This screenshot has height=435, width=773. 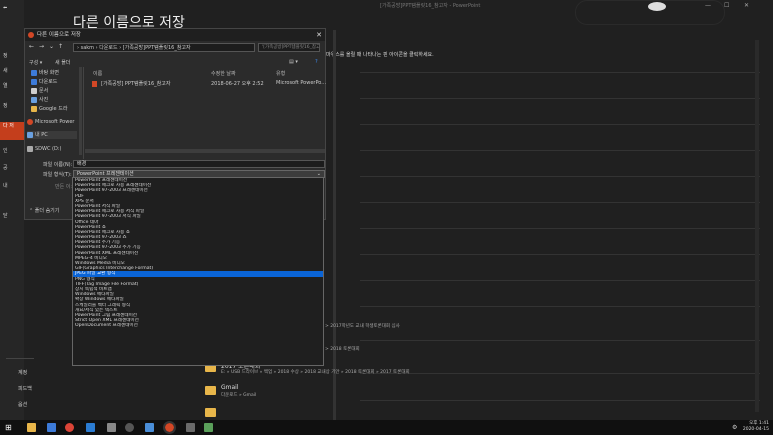 What do you see at coordinates (12, 86) in the screenshot?
I see `nav-item-open: 열` at bounding box center [12, 86].